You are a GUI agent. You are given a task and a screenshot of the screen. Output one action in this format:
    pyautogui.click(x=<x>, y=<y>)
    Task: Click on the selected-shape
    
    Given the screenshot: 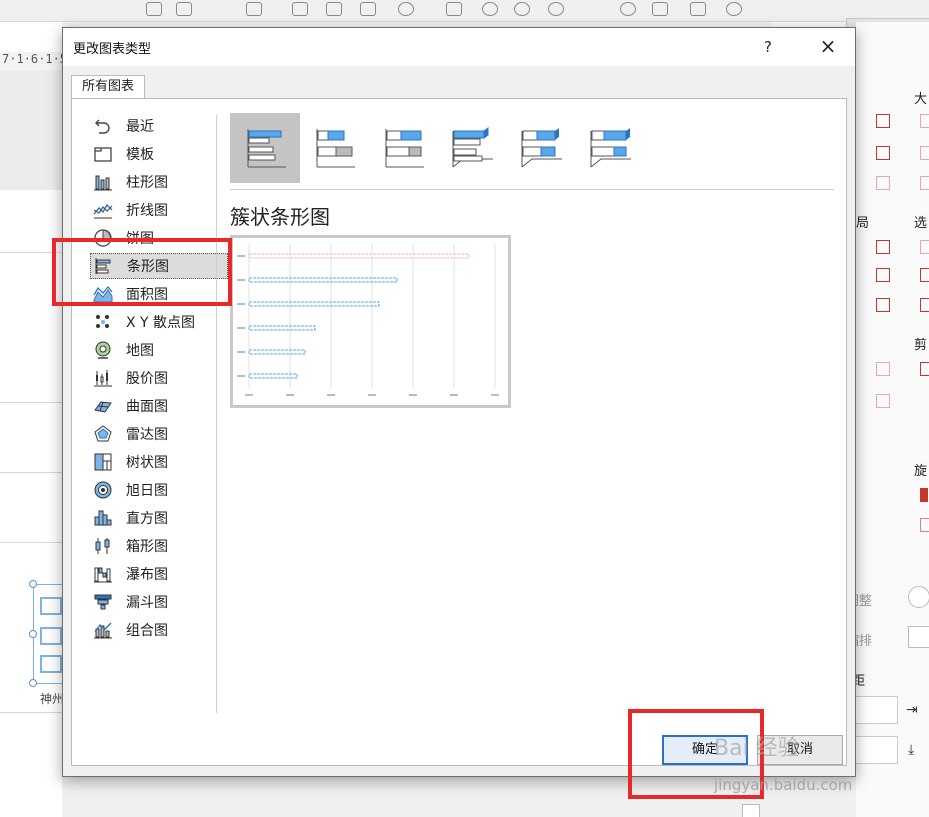 What is the action you would take?
    pyautogui.click(x=48, y=634)
    